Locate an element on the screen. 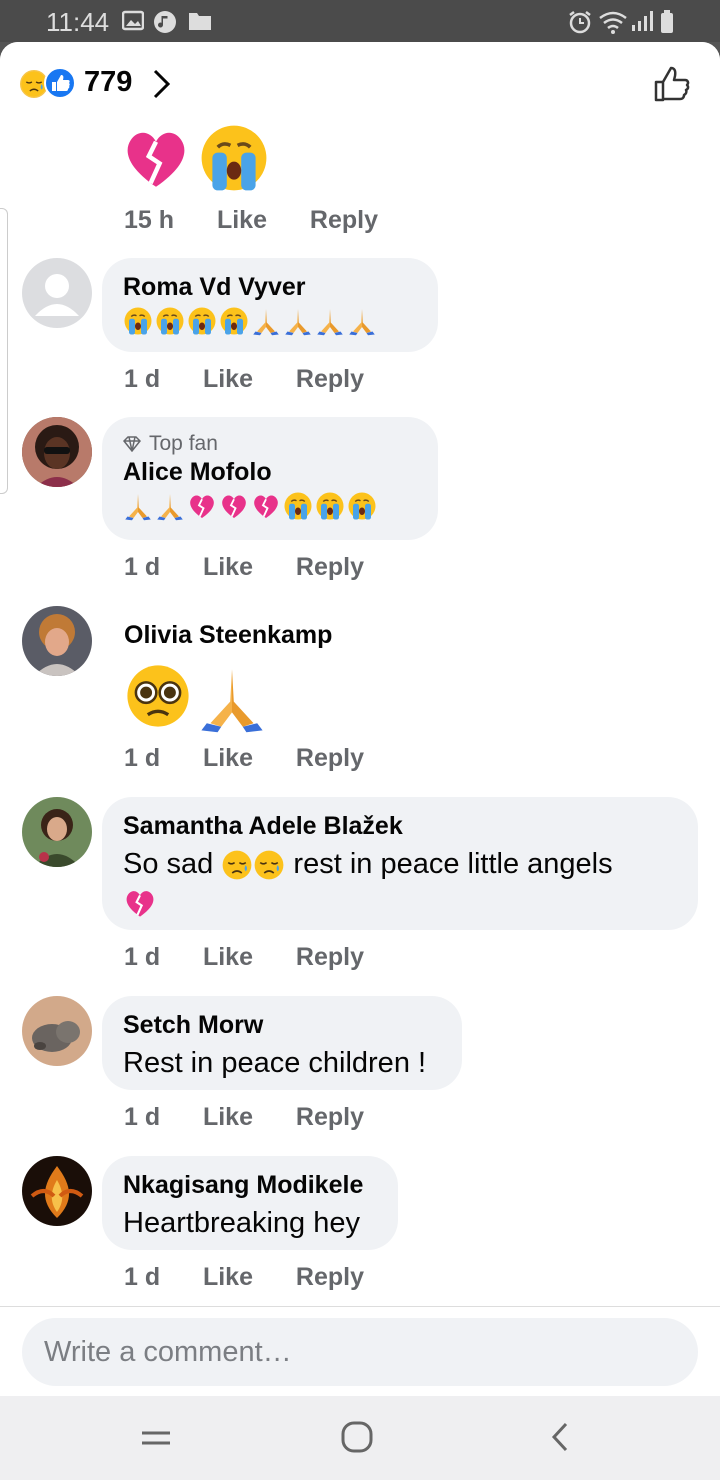 This screenshot has width=720, height=1480. folder-icon is located at coordinates (200, 21).